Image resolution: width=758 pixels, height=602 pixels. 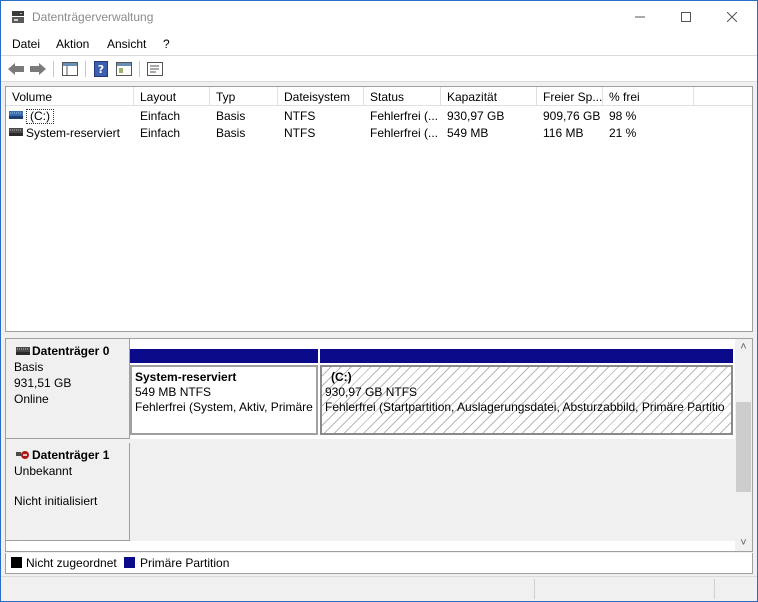 I want to click on partition-size: 549 MB NTFS, so click(x=173, y=392).